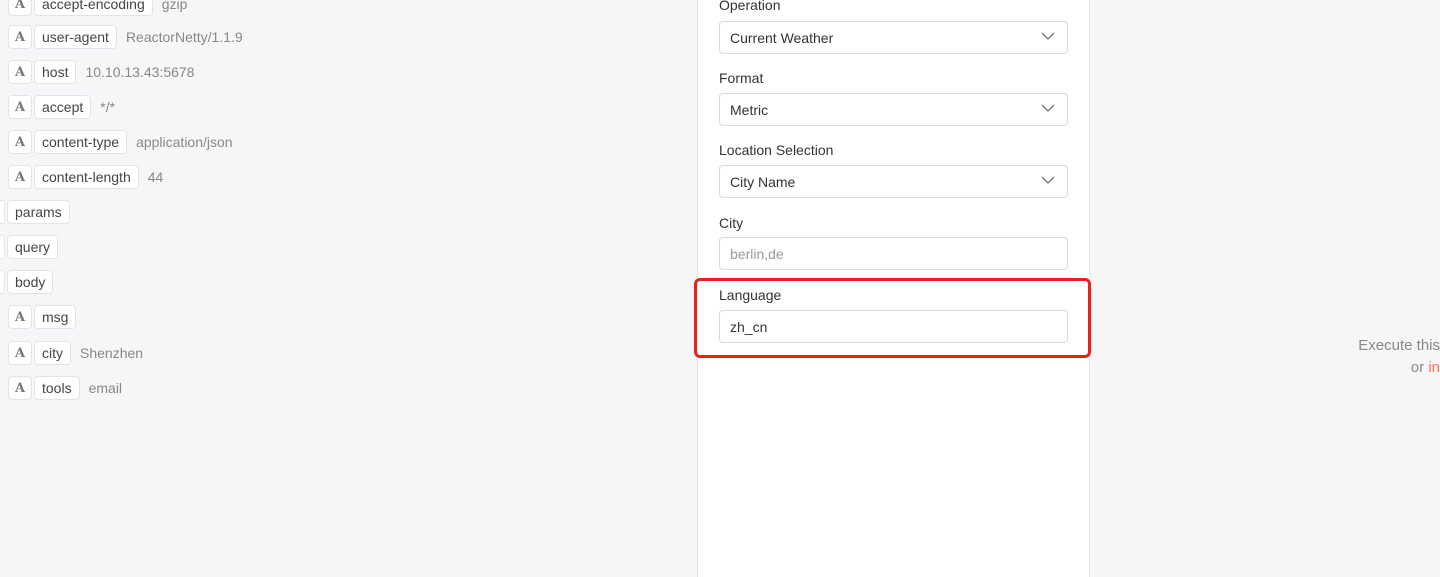 This screenshot has height=577, width=1440. Describe the element at coordinates (731, 223) in the screenshot. I see `city-label: City` at that location.